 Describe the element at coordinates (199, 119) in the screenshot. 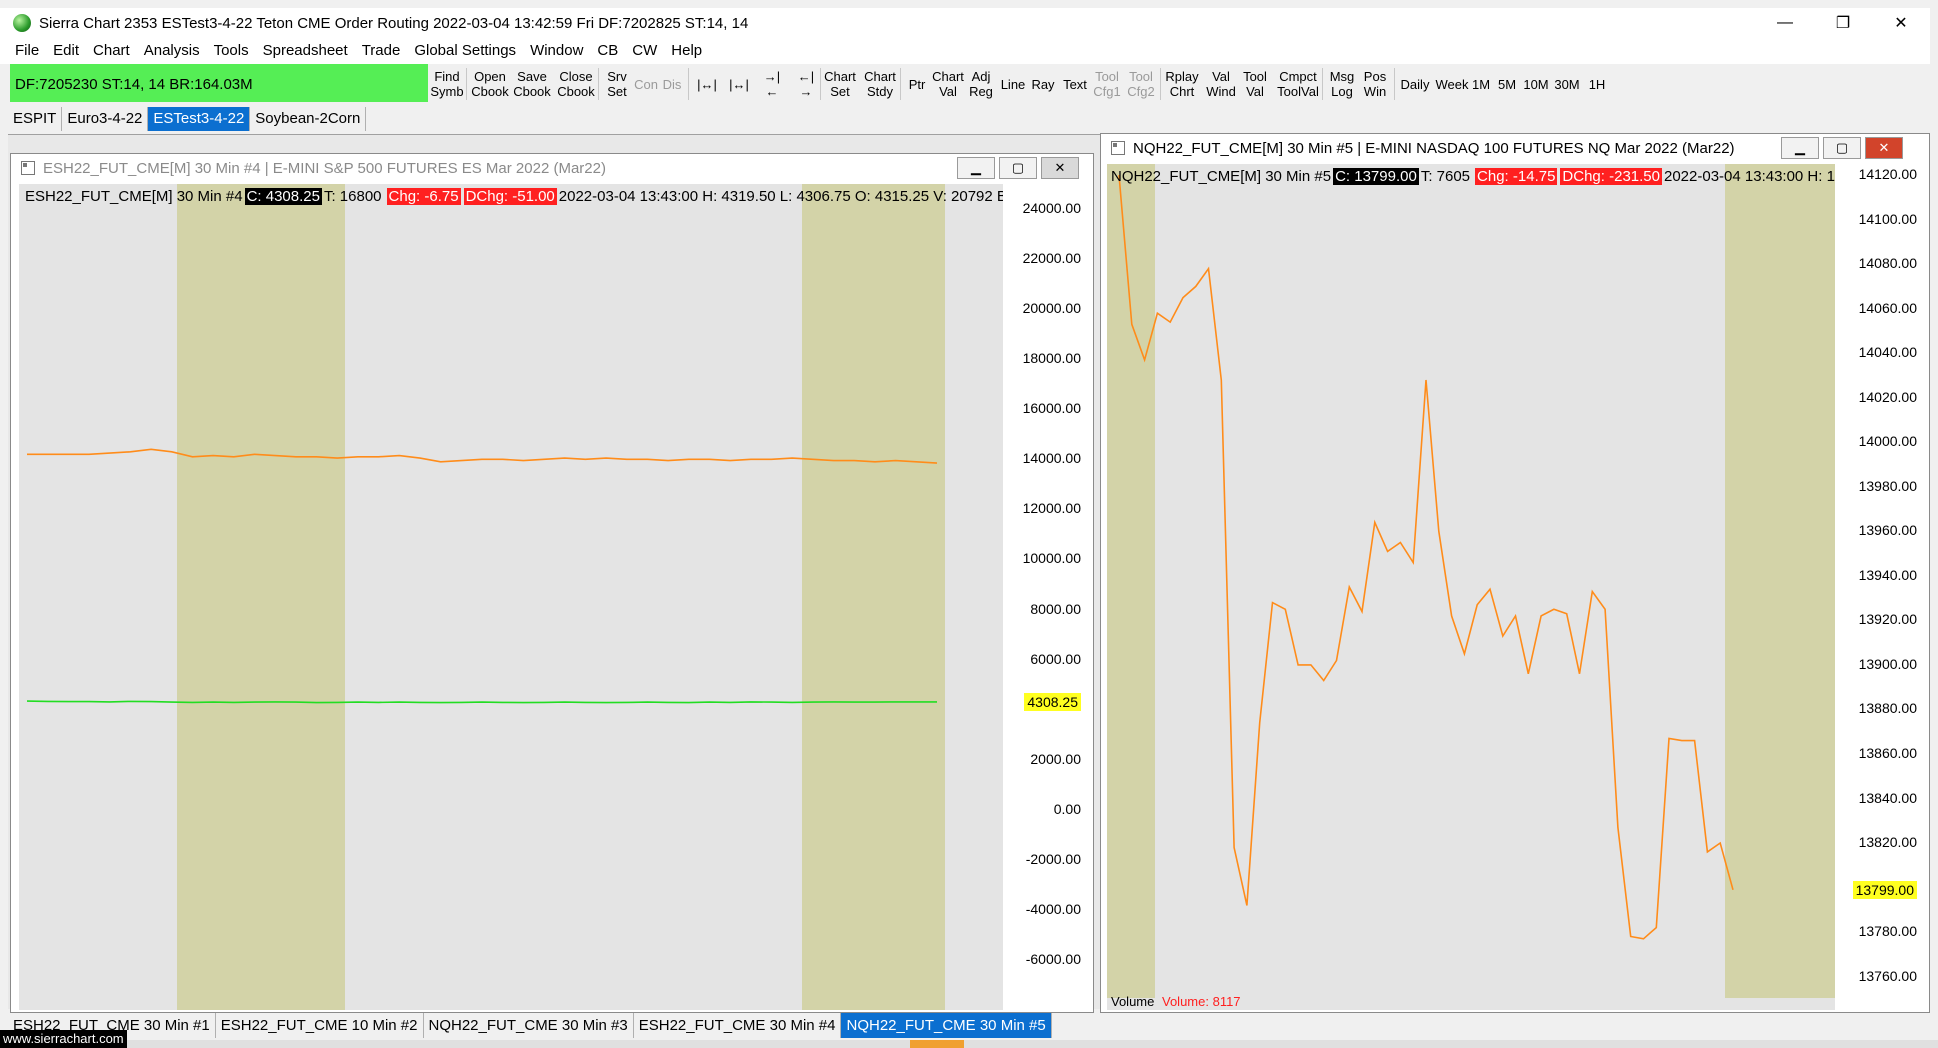

I see `chartbook-tab-estest: ESTest3-4-22` at that location.